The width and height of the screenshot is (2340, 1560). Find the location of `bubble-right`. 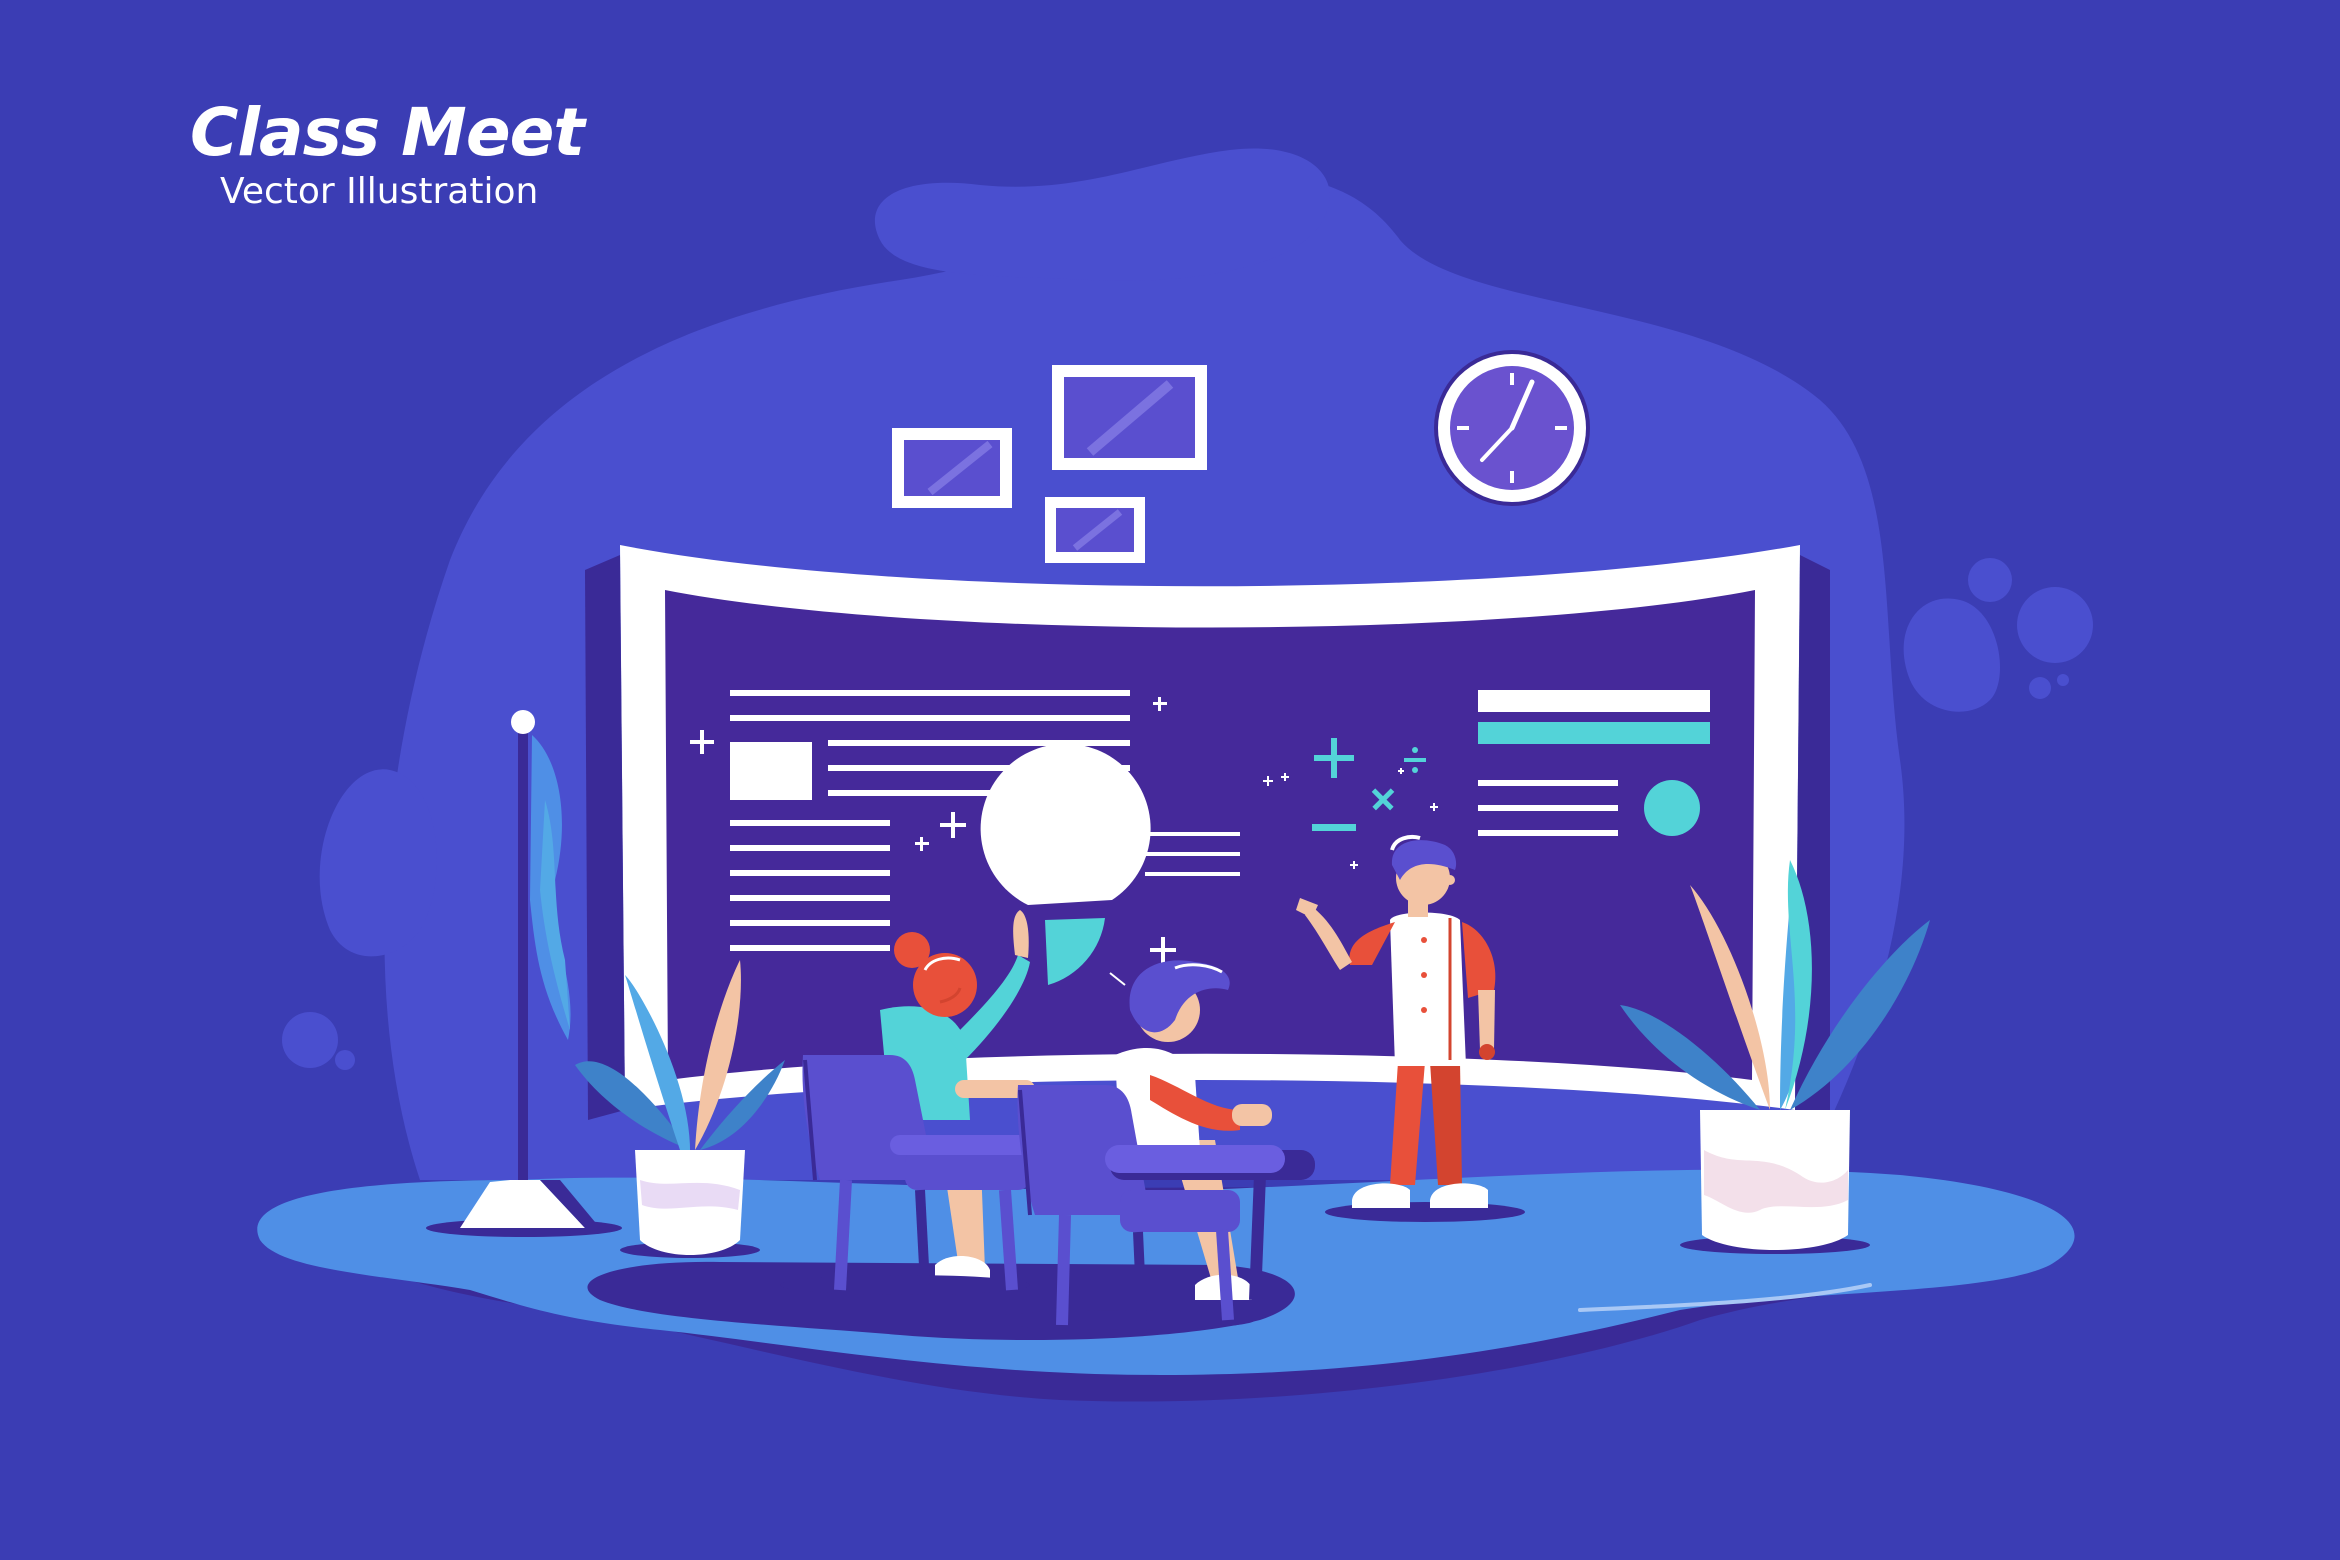

bubble-right is located at coordinates (1951, 655).